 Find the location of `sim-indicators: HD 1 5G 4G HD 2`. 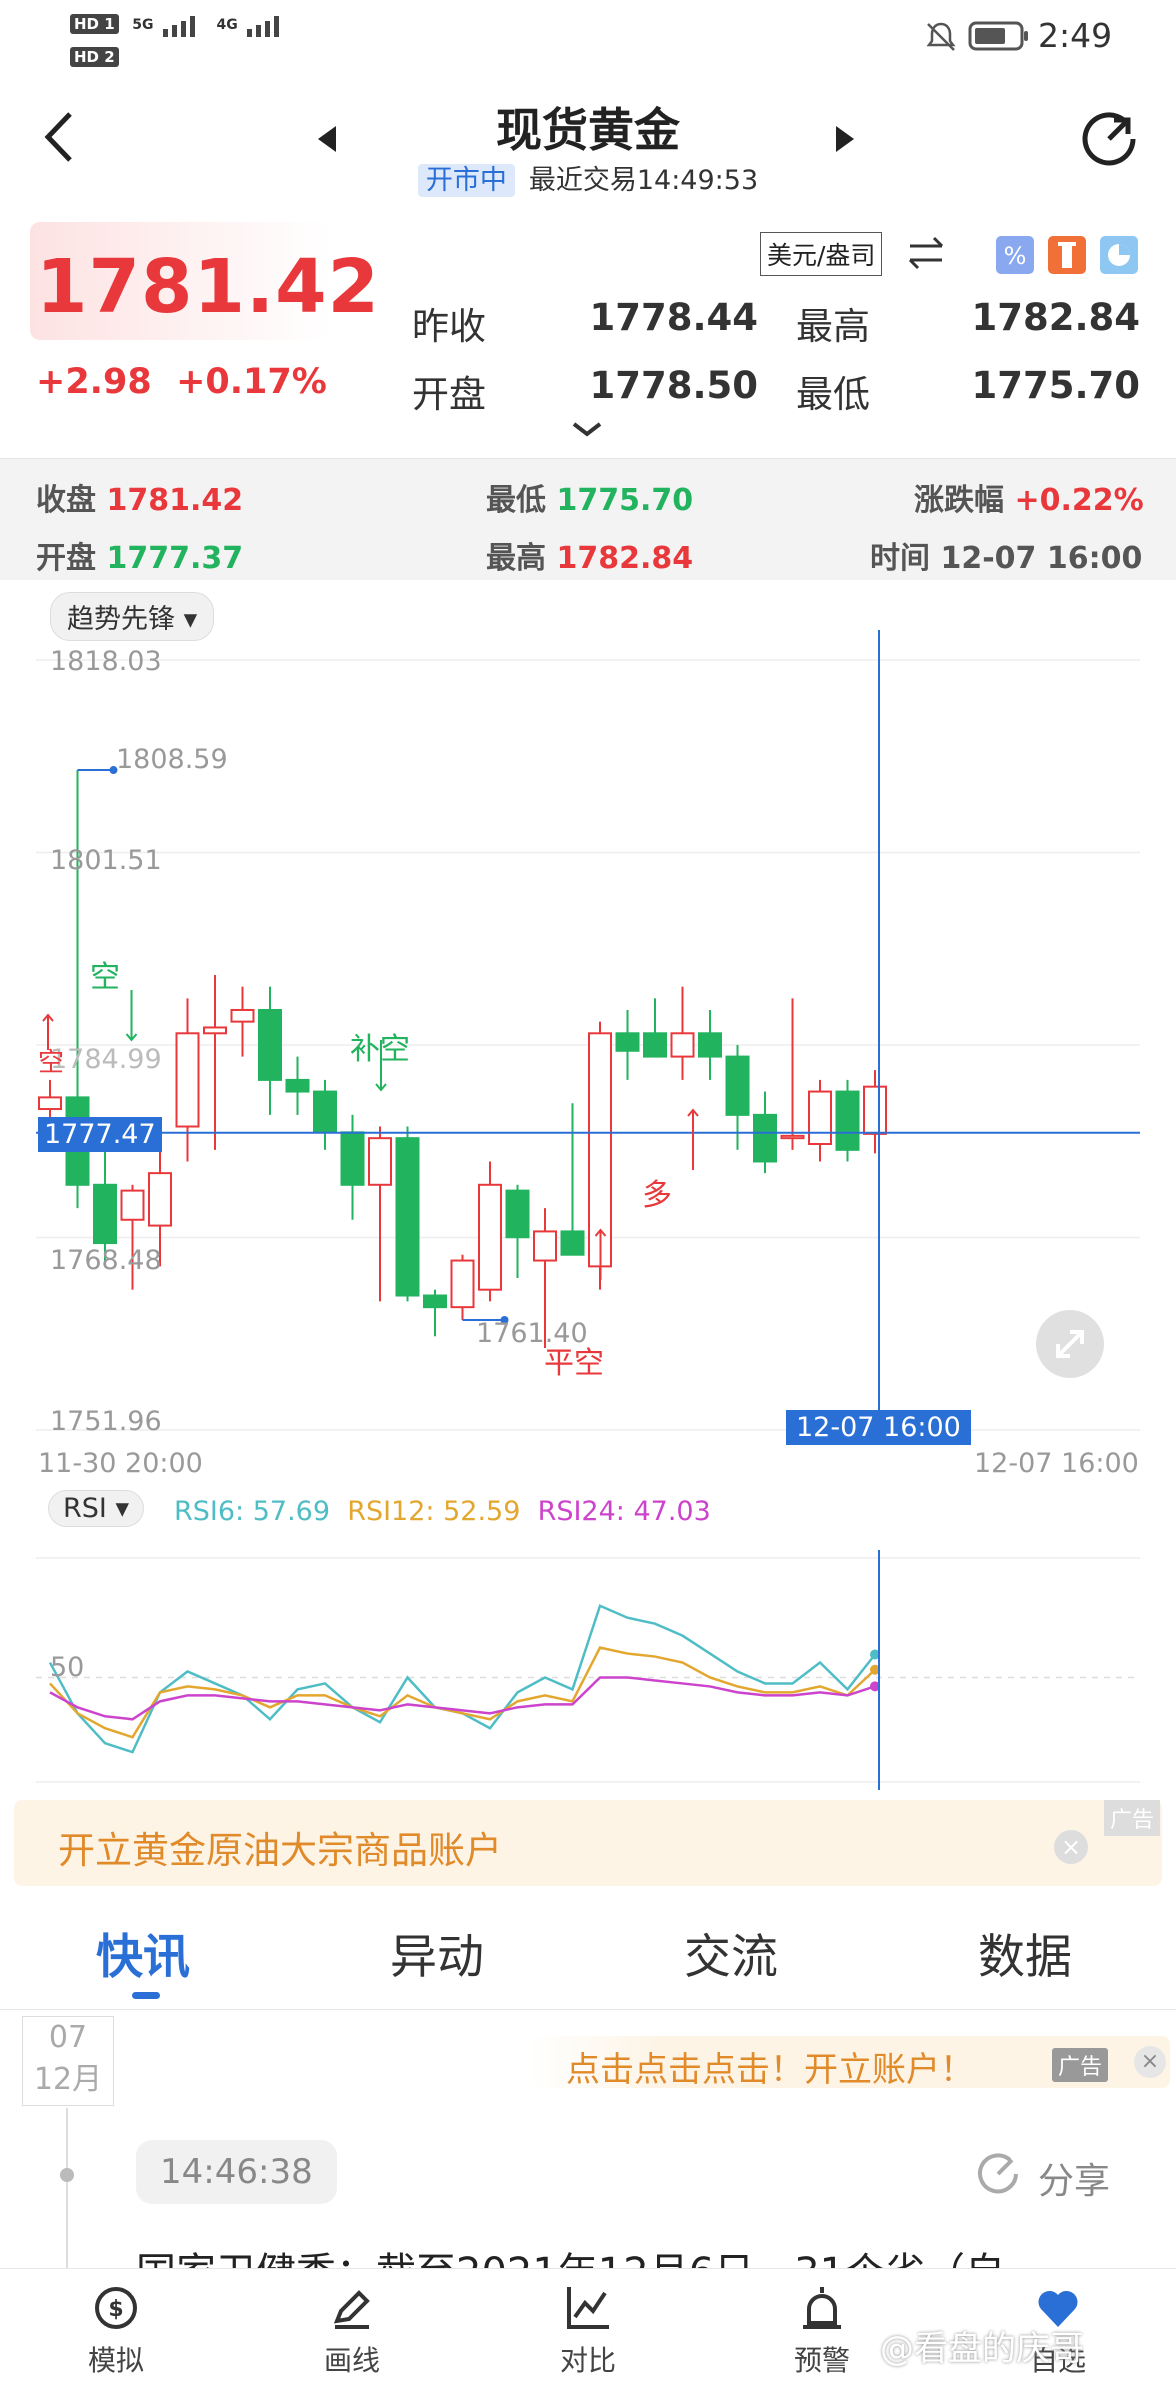

sim-indicators: HD 1 5G 4G HD 2 is located at coordinates (180, 38).